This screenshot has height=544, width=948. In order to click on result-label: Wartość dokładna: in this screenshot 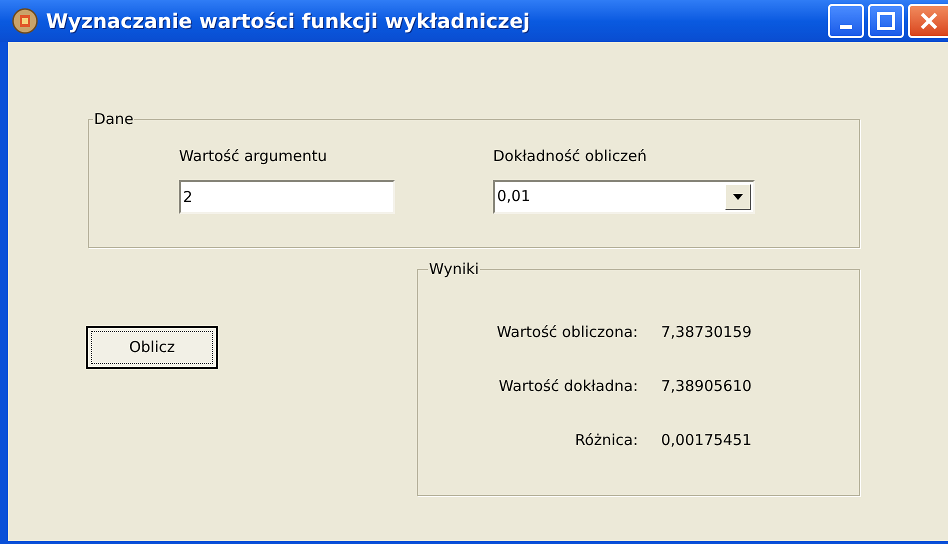, I will do `click(568, 386)`.